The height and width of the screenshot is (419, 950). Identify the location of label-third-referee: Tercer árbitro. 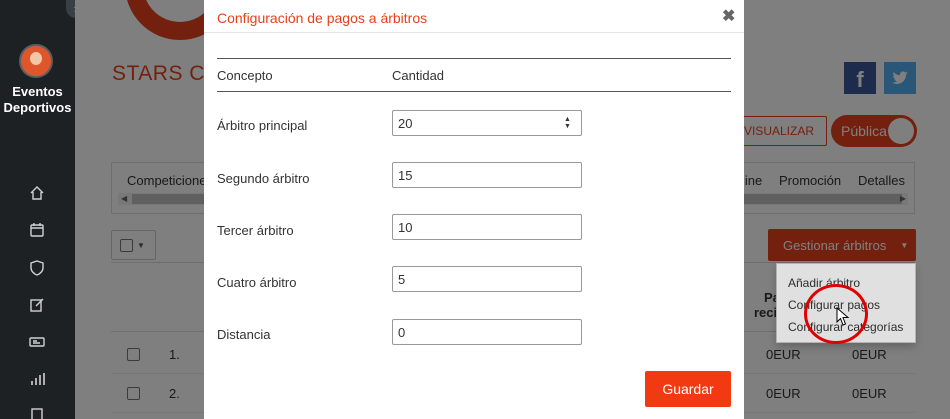
(255, 230).